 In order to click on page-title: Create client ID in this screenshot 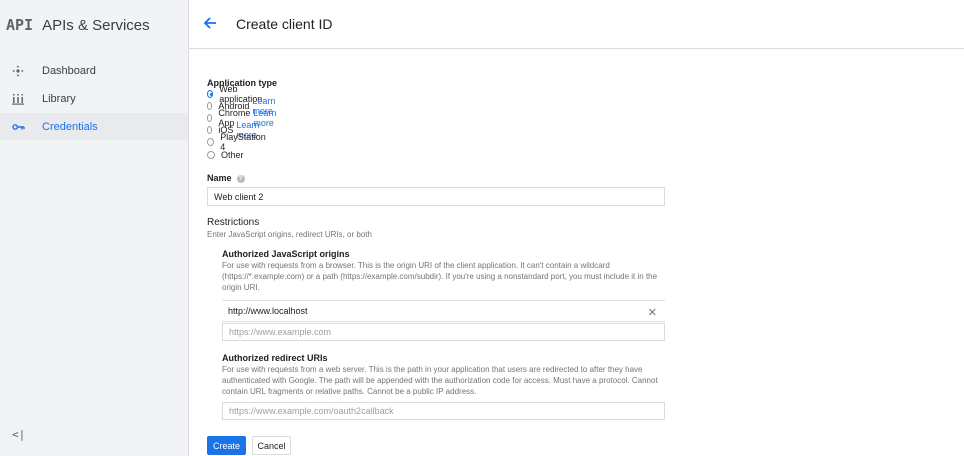, I will do `click(284, 24)`.